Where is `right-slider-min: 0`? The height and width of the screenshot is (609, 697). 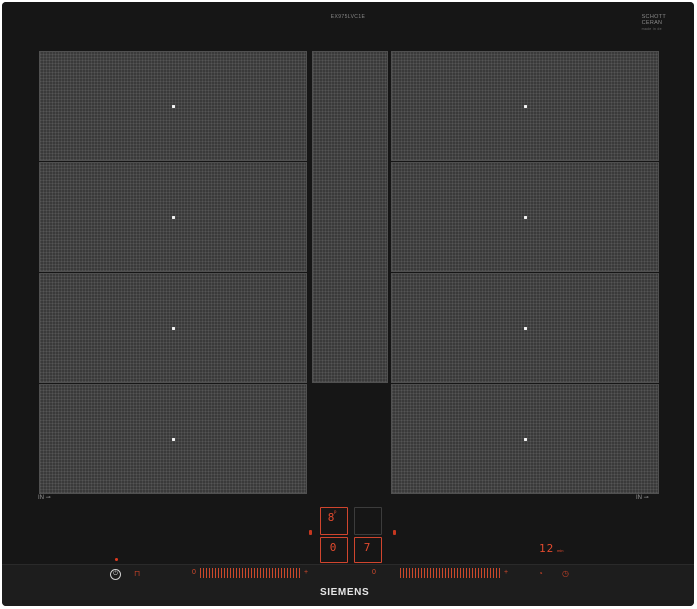 right-slider-min: 0 is located at coordinates (374, 573).